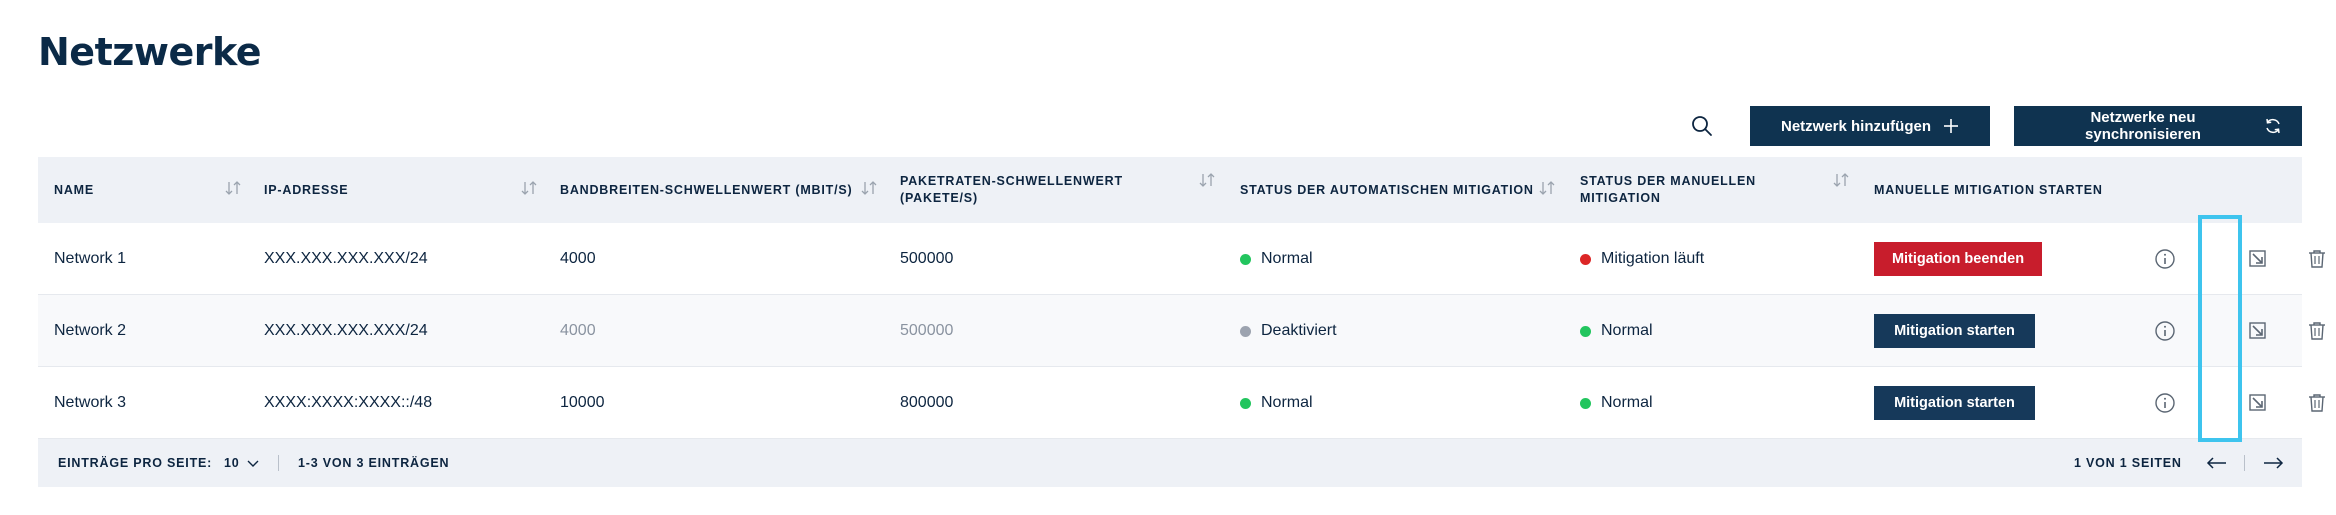 The height and width of the screenshot is (515, 2336). Describe the element at coordinates (135, 463) in the screenshot. I see `per-page-label: Einträge pro Seite:` at that location.